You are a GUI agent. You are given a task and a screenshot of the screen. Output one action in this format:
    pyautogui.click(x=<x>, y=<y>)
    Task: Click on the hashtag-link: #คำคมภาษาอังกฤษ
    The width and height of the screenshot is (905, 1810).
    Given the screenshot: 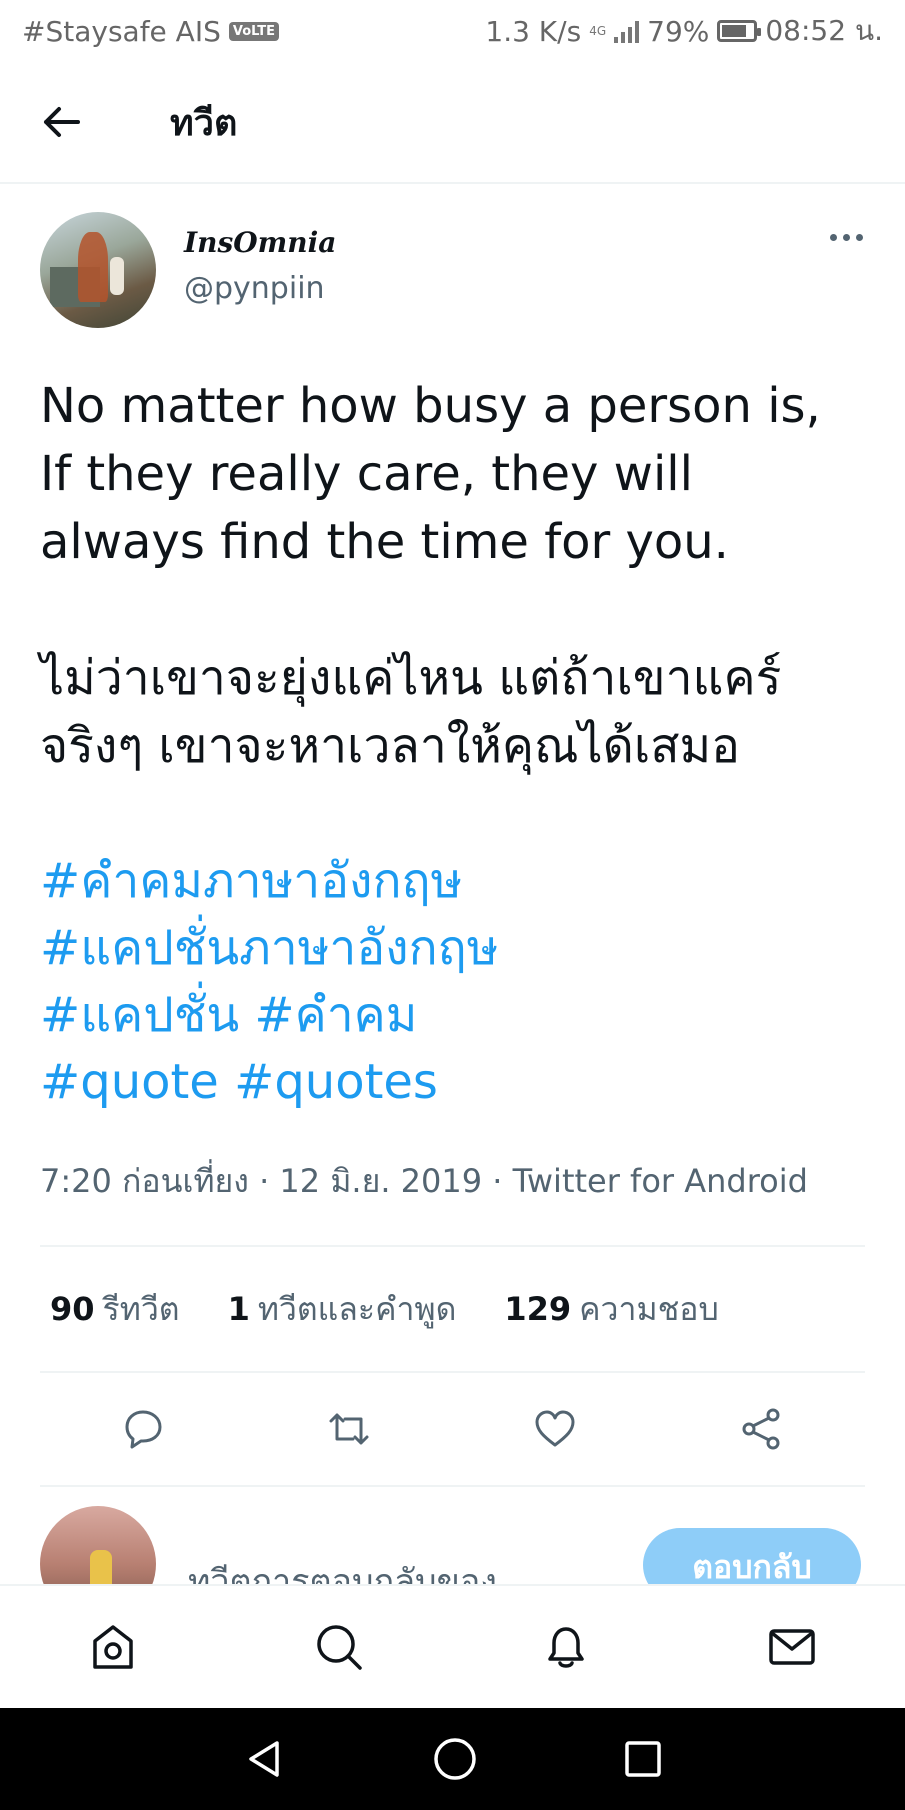 What is the action you would take?
    pyautogui.click(x=251, y=881)
    